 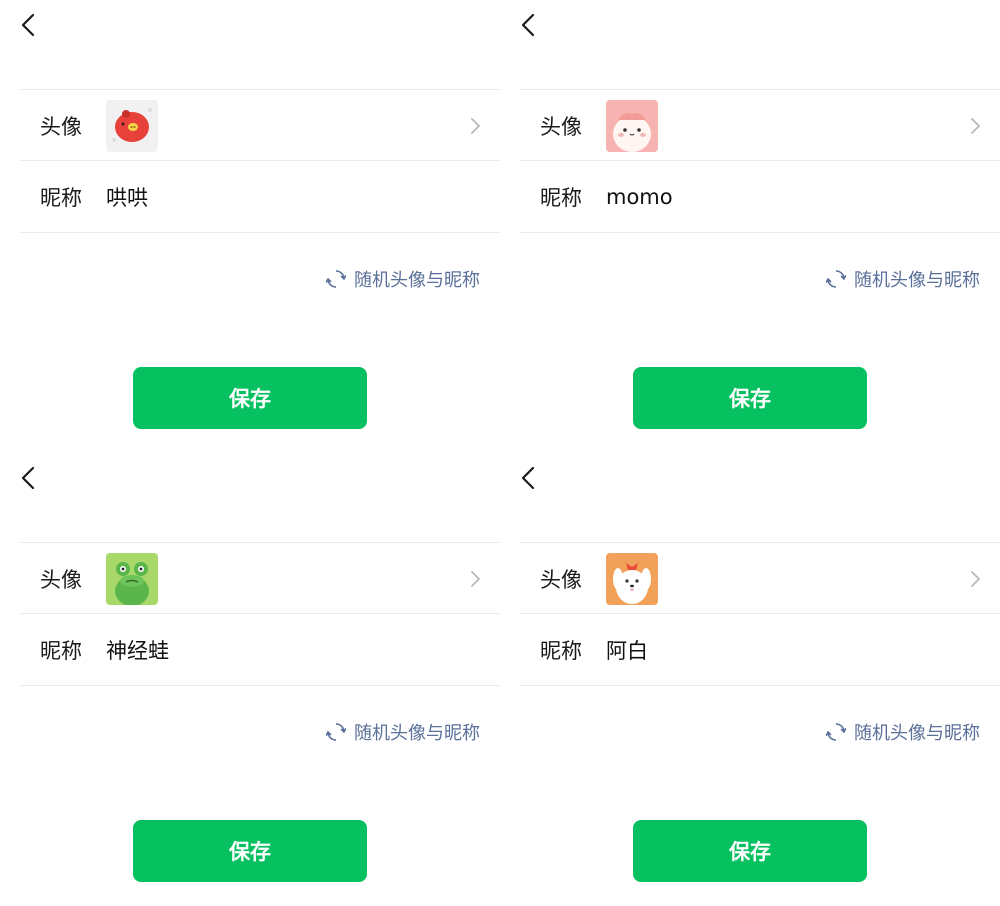 I want to click on red-pig-avatar, so click(x=132, y=125).